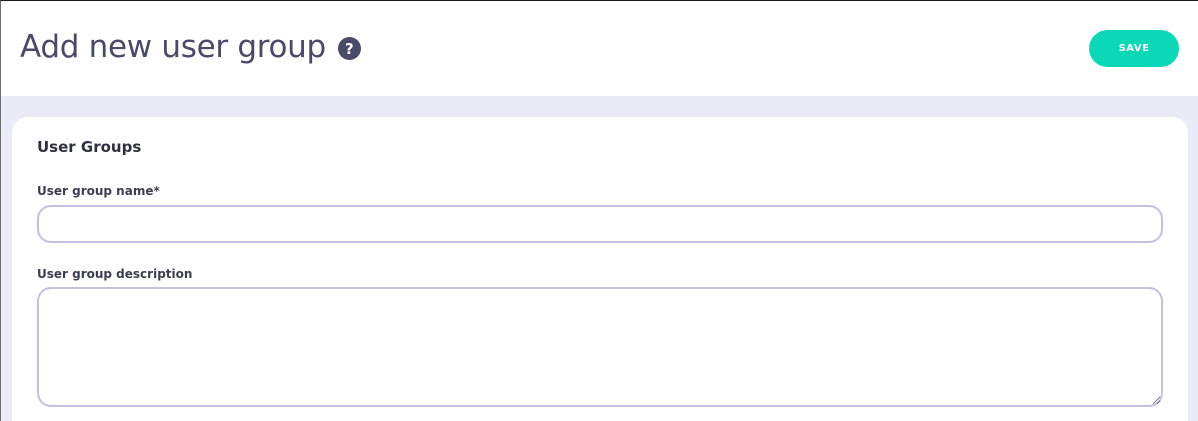 This screenshot has width=1198, height=421. I want to click on title-group: Add new user group ?, so click(190, 47).